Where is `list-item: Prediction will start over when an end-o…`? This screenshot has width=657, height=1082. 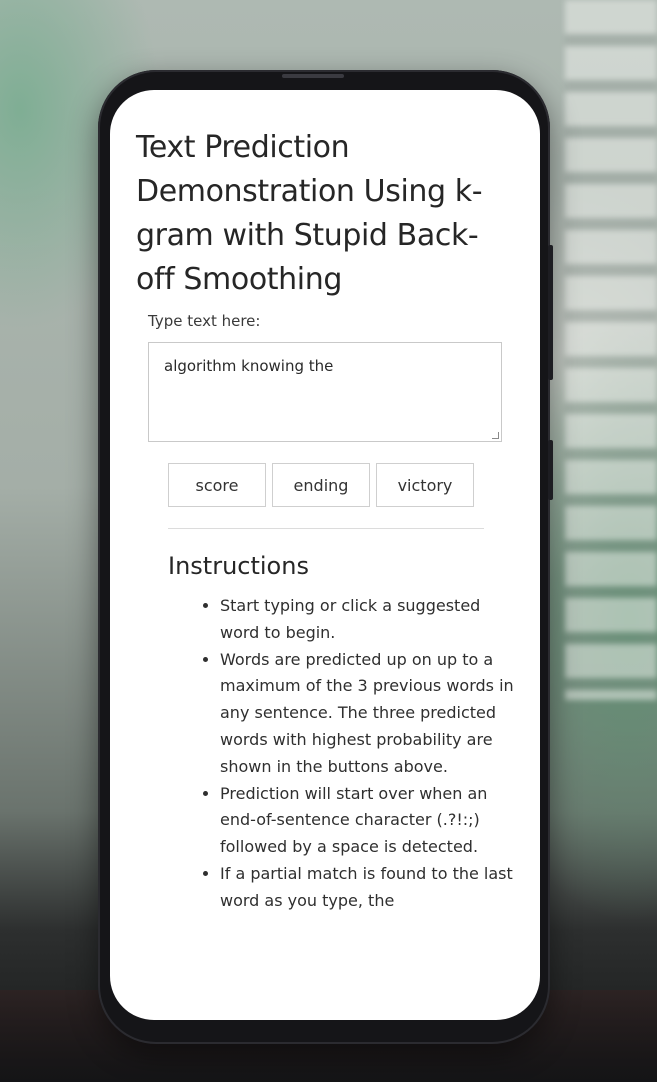 list-item: Prediction will start over when an end-o… is located at coordinates (370, 821).